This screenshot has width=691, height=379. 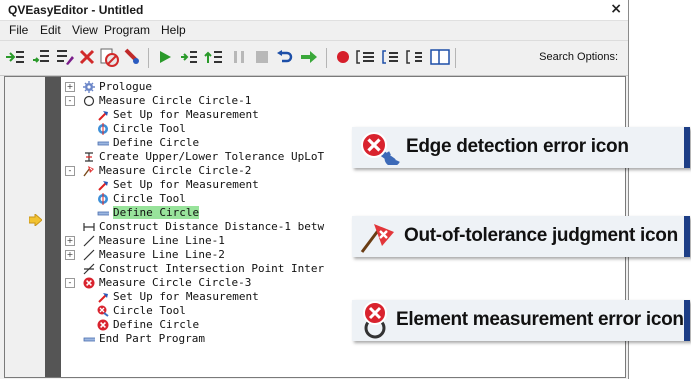 I want to click on record-icon, so click(x=343, y=57).